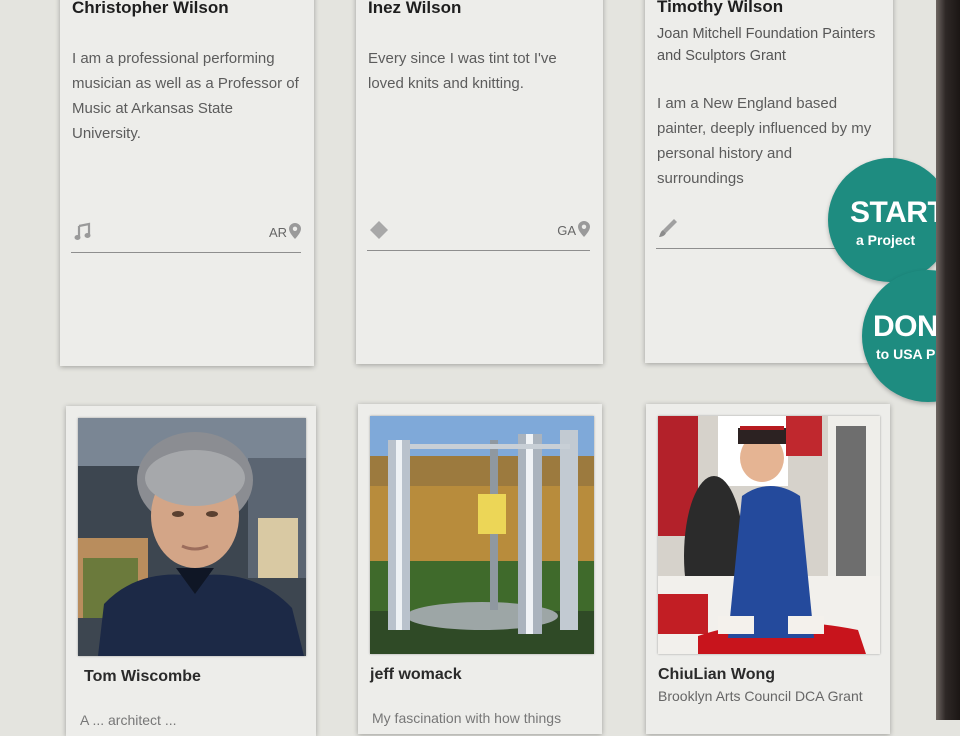 Image resolution: width=960 pixels, height=736 pixels. What do you see at coordinates (414, 9) in the screenshot?
I see `profile-name: Inez Wilson` at bounding box center [414, 9].